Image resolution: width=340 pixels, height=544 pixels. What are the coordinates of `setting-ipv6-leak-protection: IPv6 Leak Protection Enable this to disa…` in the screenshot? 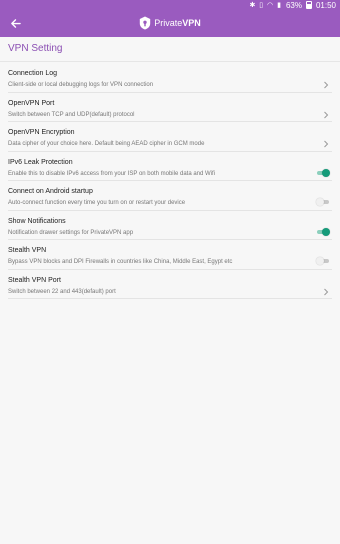 It's located at (170, 166).